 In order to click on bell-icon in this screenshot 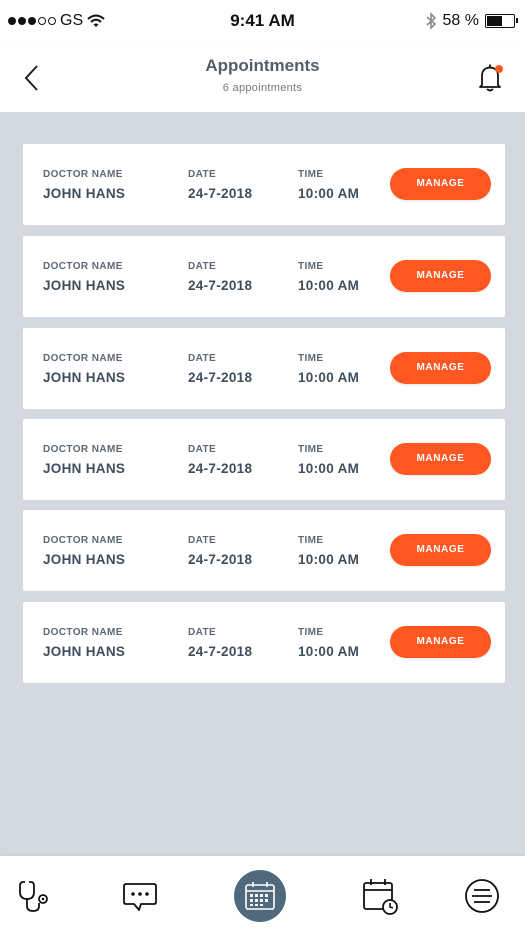, I will do `click(491, 78)`.